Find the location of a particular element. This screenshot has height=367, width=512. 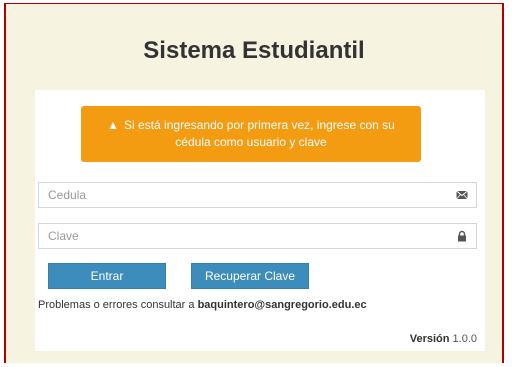

version-label: Versión is located at coordinates (429, 339).